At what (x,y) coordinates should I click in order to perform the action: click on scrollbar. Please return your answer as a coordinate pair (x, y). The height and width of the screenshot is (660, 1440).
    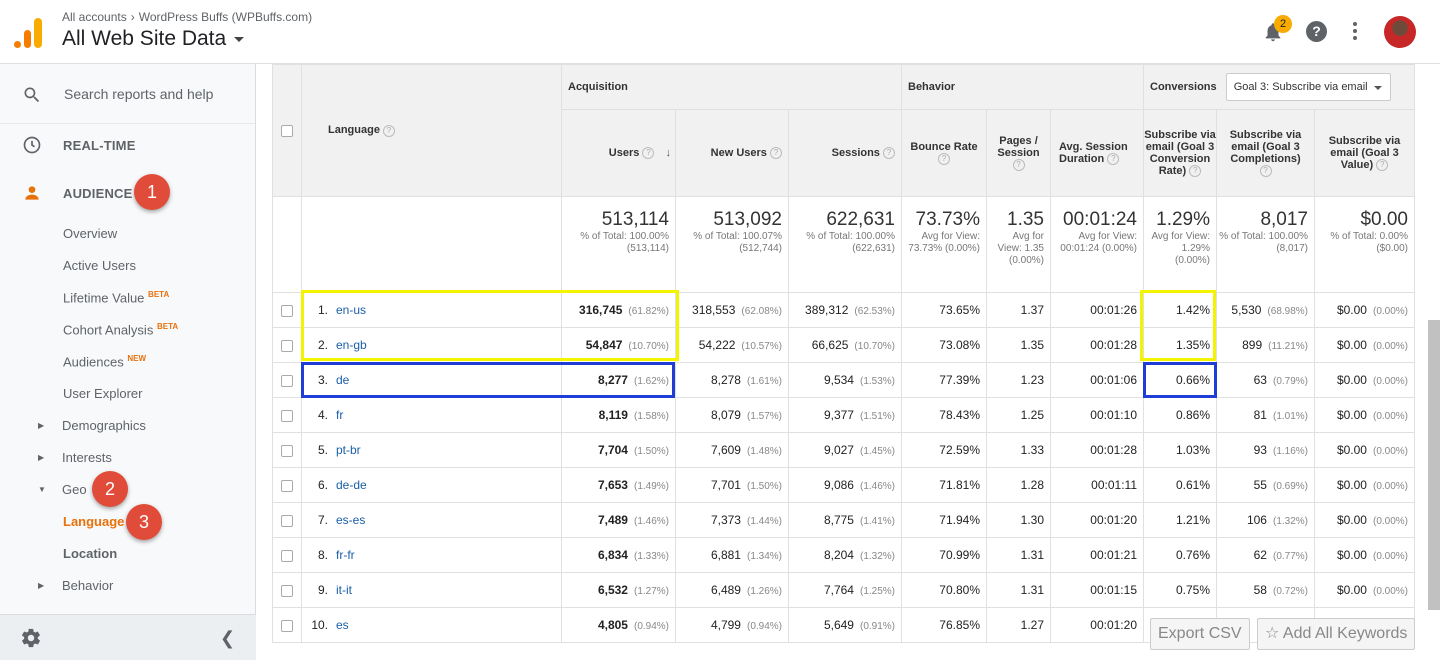
    Looking at the image, I should click on (1434, 465).